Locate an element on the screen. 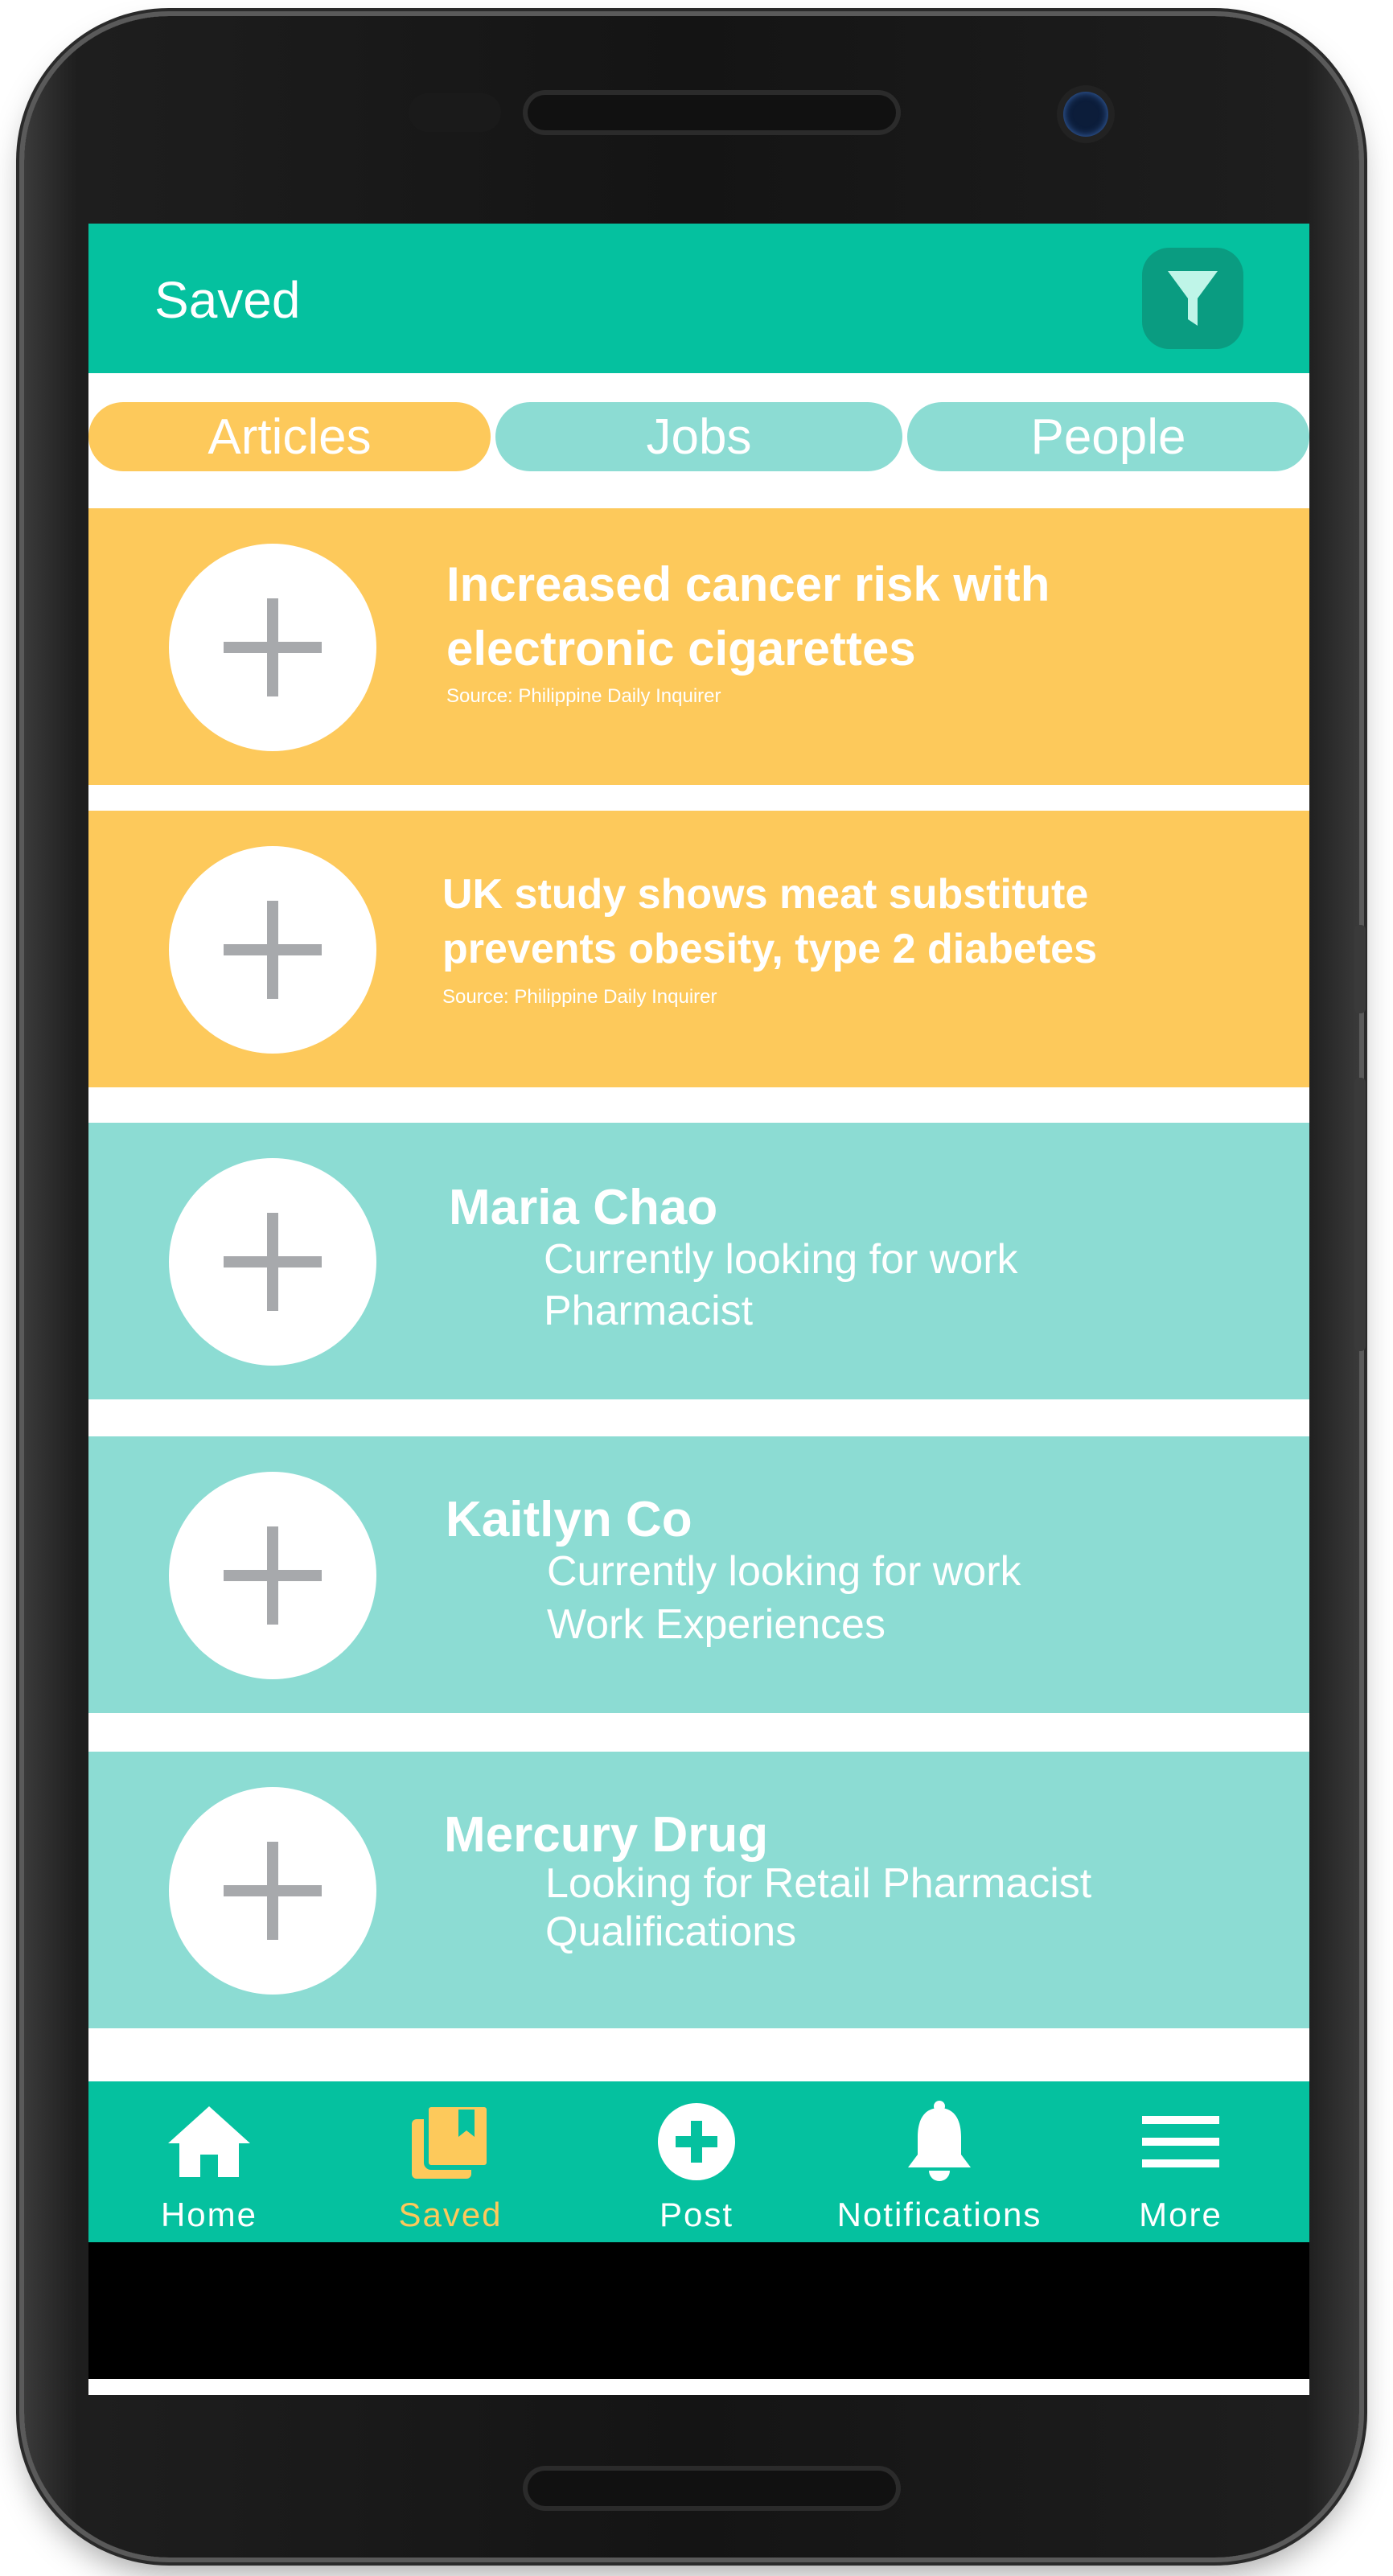 This screenshot has height=2576, width=1393. nav-label: More is located at coordinates (1180, 2214).